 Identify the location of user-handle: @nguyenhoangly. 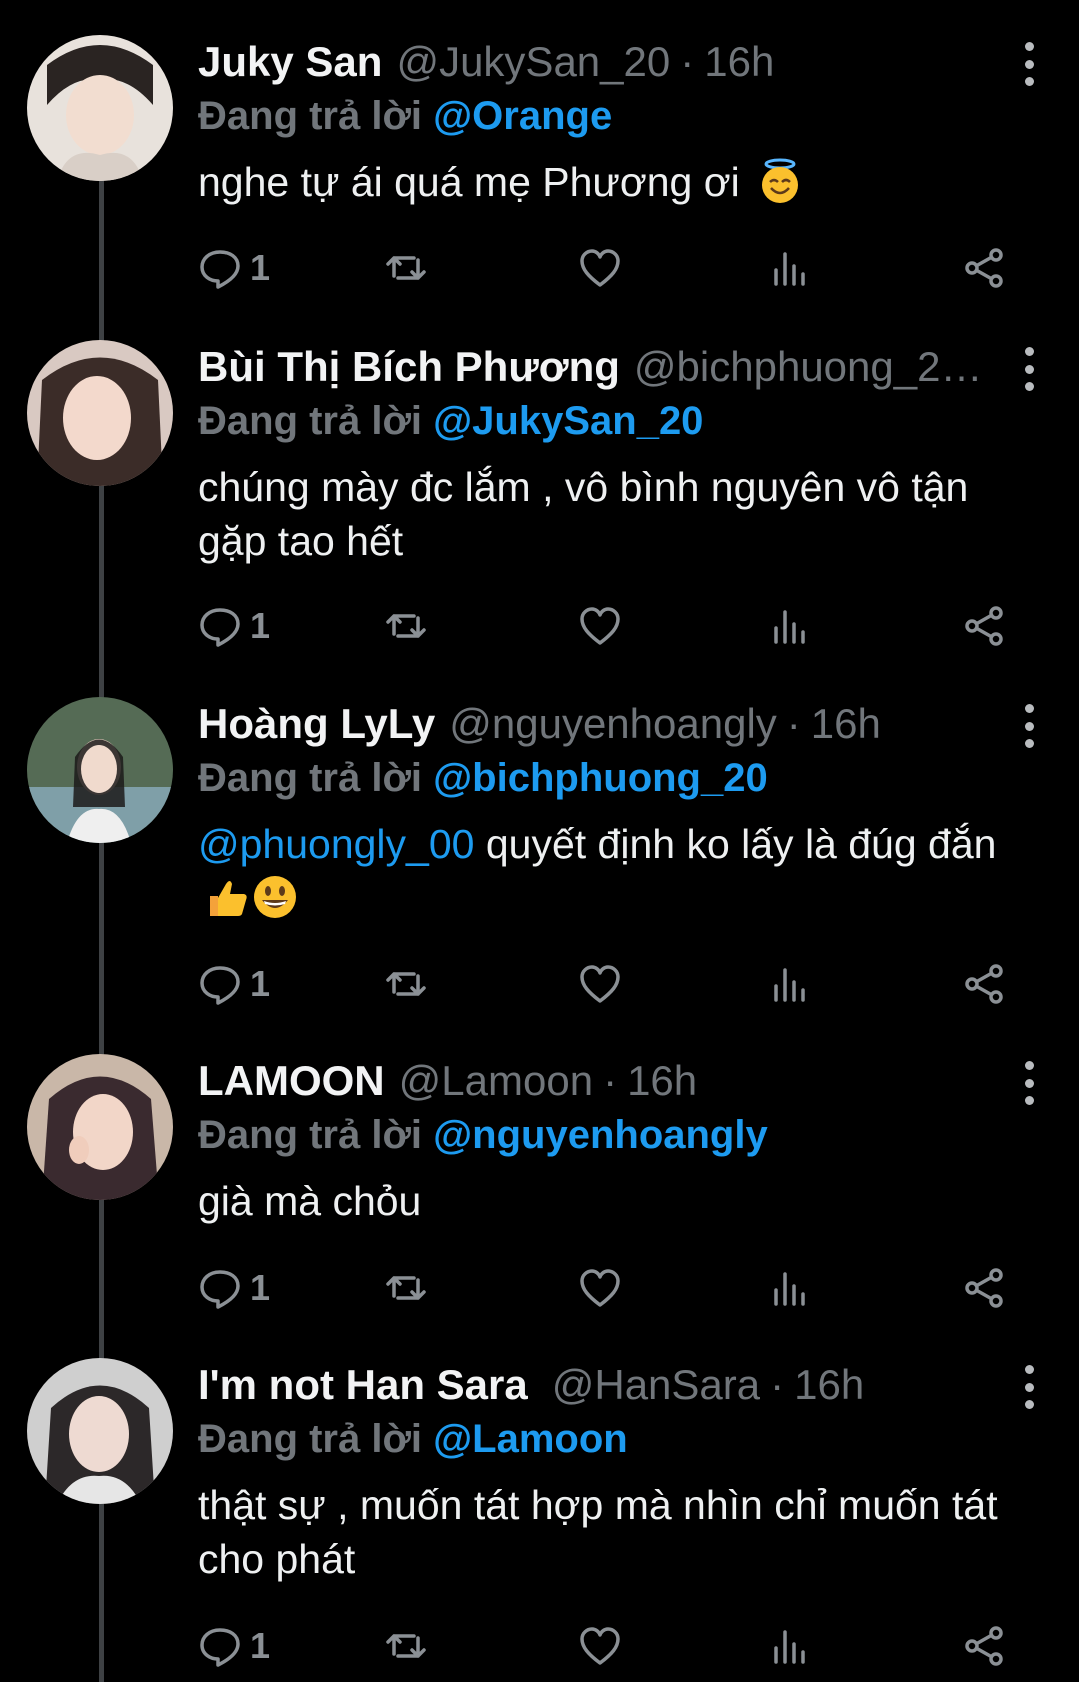
(613, 724).